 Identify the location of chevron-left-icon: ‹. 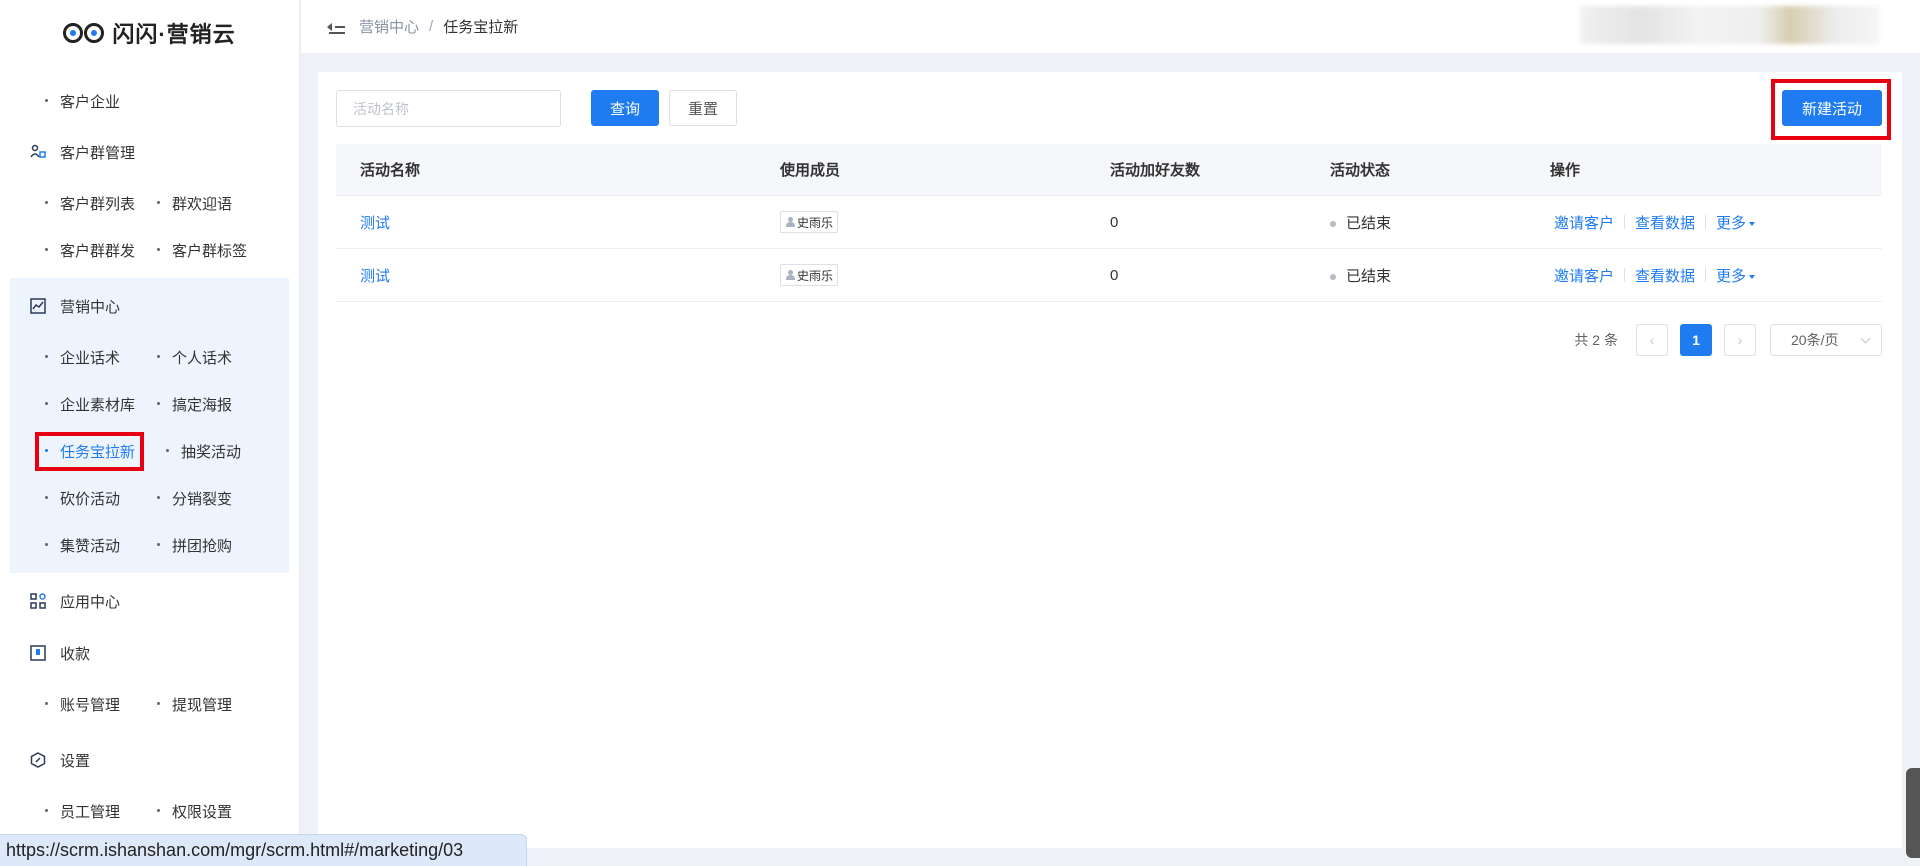
(1652, 340).